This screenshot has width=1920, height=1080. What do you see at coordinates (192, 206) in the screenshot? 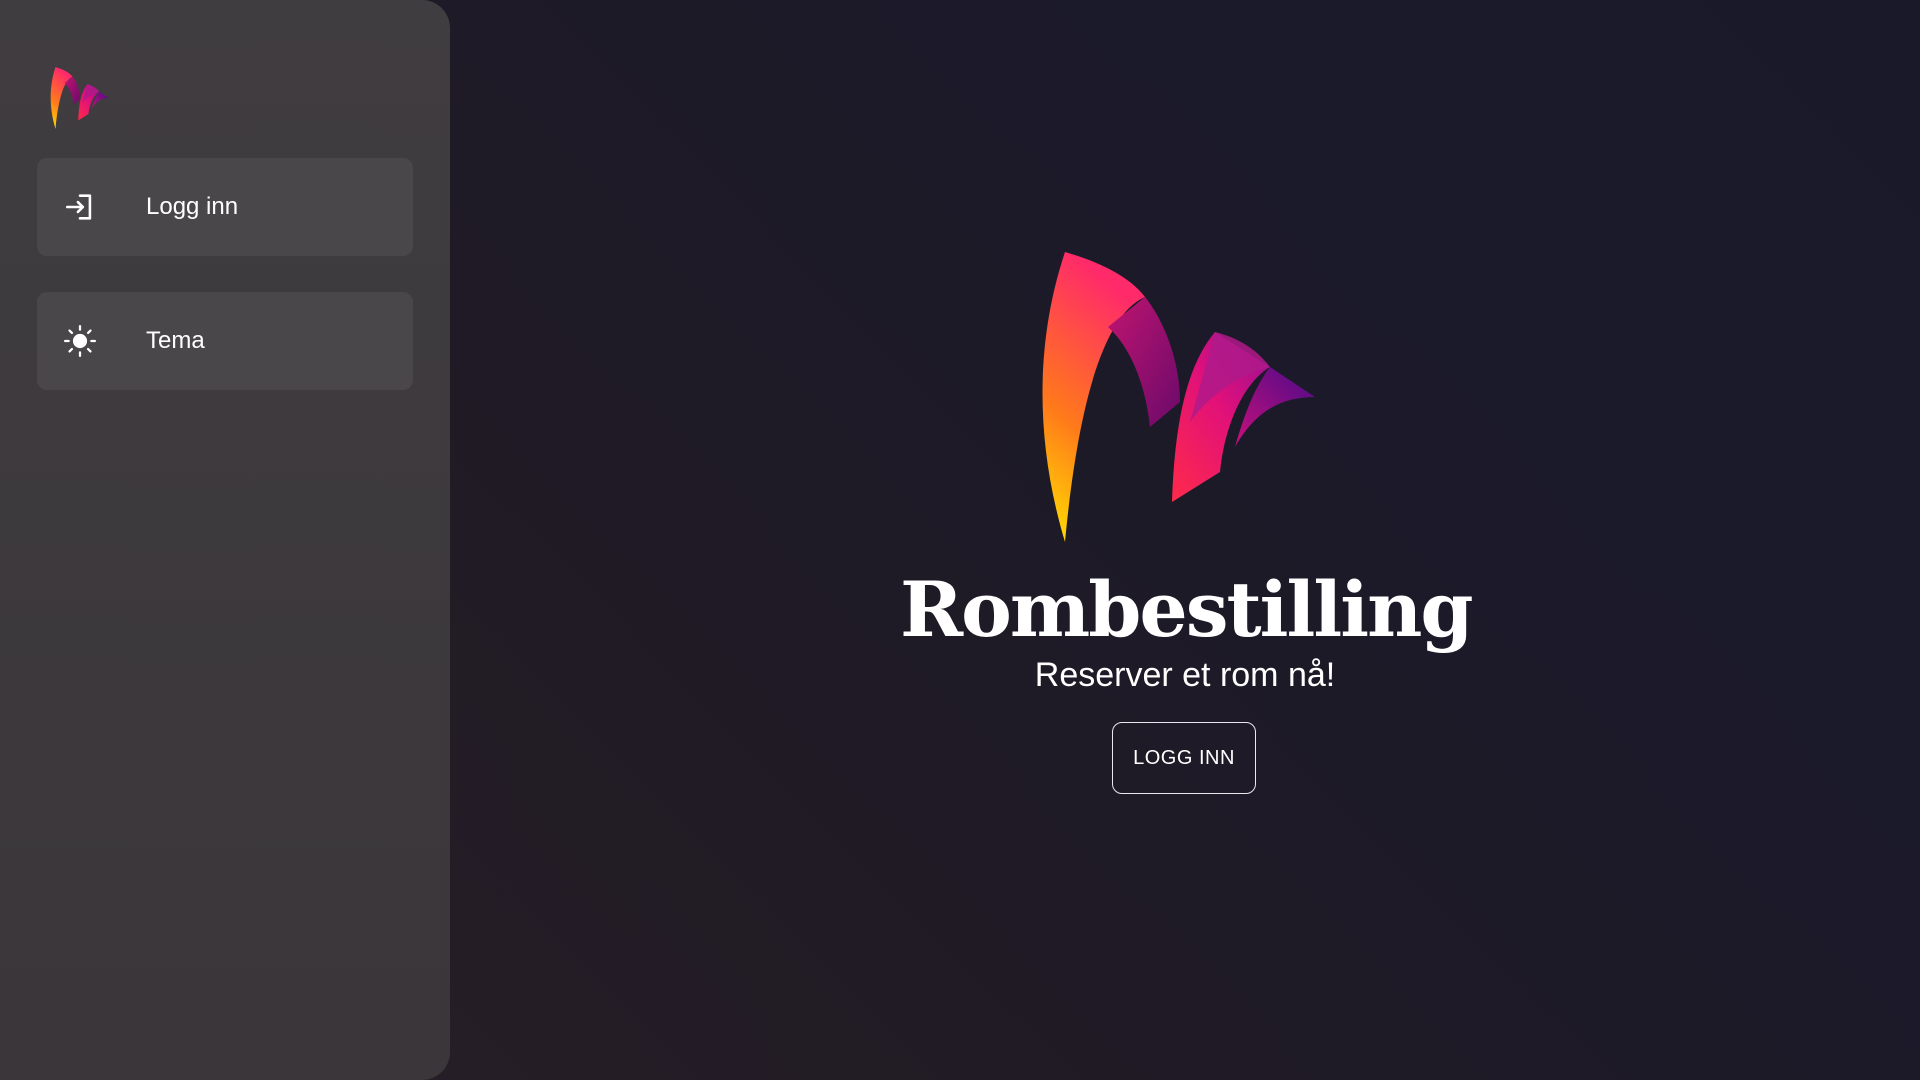
I see `sidebar-item-label: Logg inn` at bounding box center [192, 206].